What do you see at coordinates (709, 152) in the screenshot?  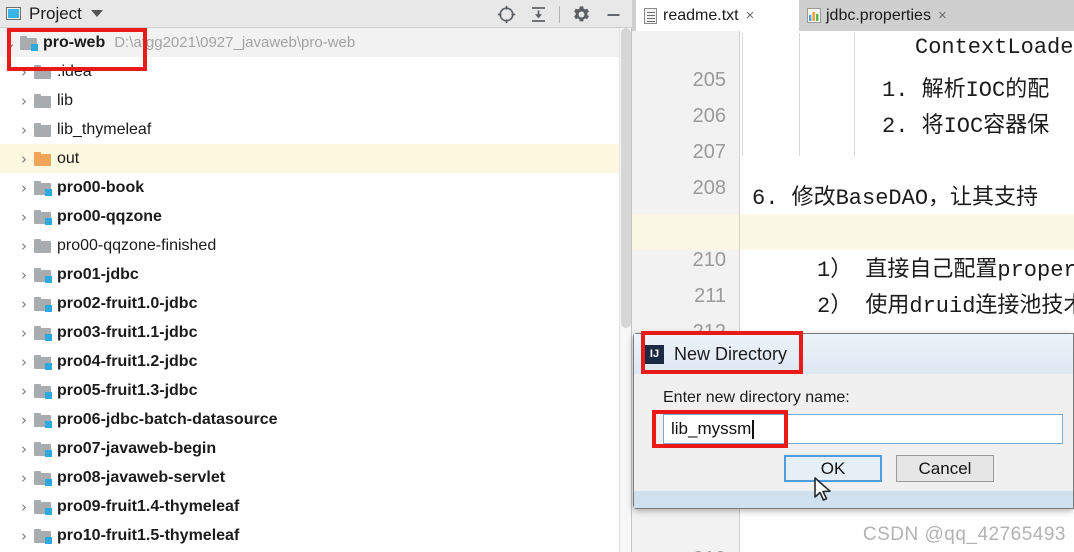 I see `line-number: 207` at bounding box center [709, 152].